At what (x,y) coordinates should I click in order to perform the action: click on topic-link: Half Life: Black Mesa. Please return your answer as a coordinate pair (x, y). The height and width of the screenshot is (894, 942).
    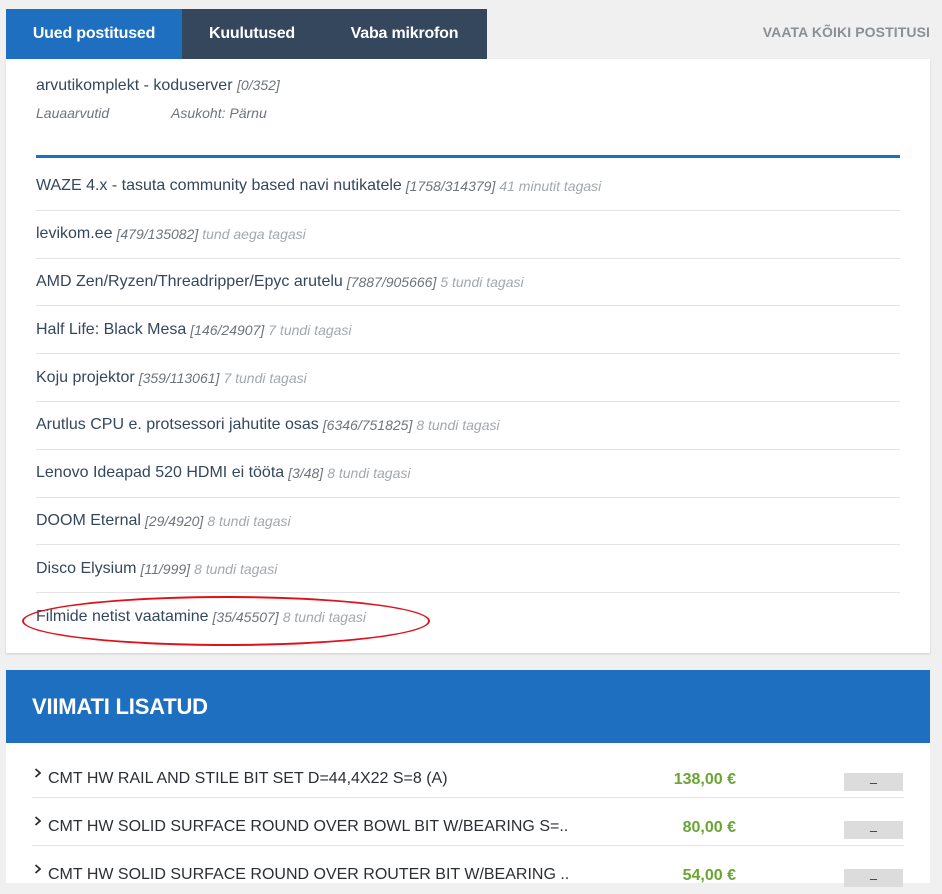
    Looking at the image, I should click on (111, 330).